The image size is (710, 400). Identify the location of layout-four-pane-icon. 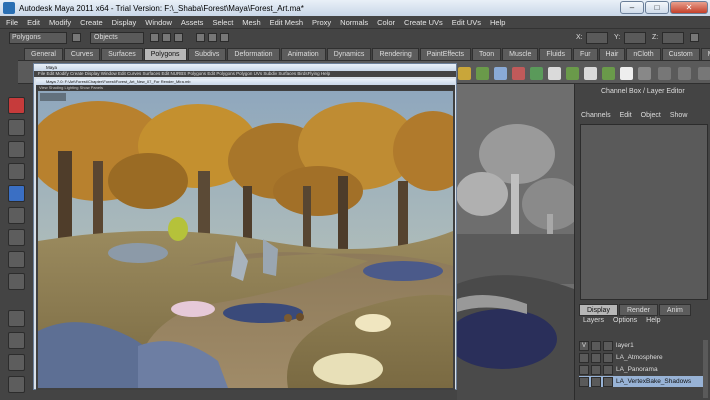
(16, 340).